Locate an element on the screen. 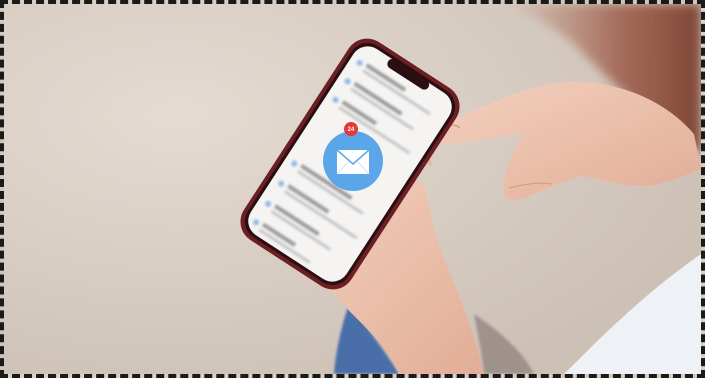 The image size is (705, 378). badge: 24 is located at coordinates (351, 129).